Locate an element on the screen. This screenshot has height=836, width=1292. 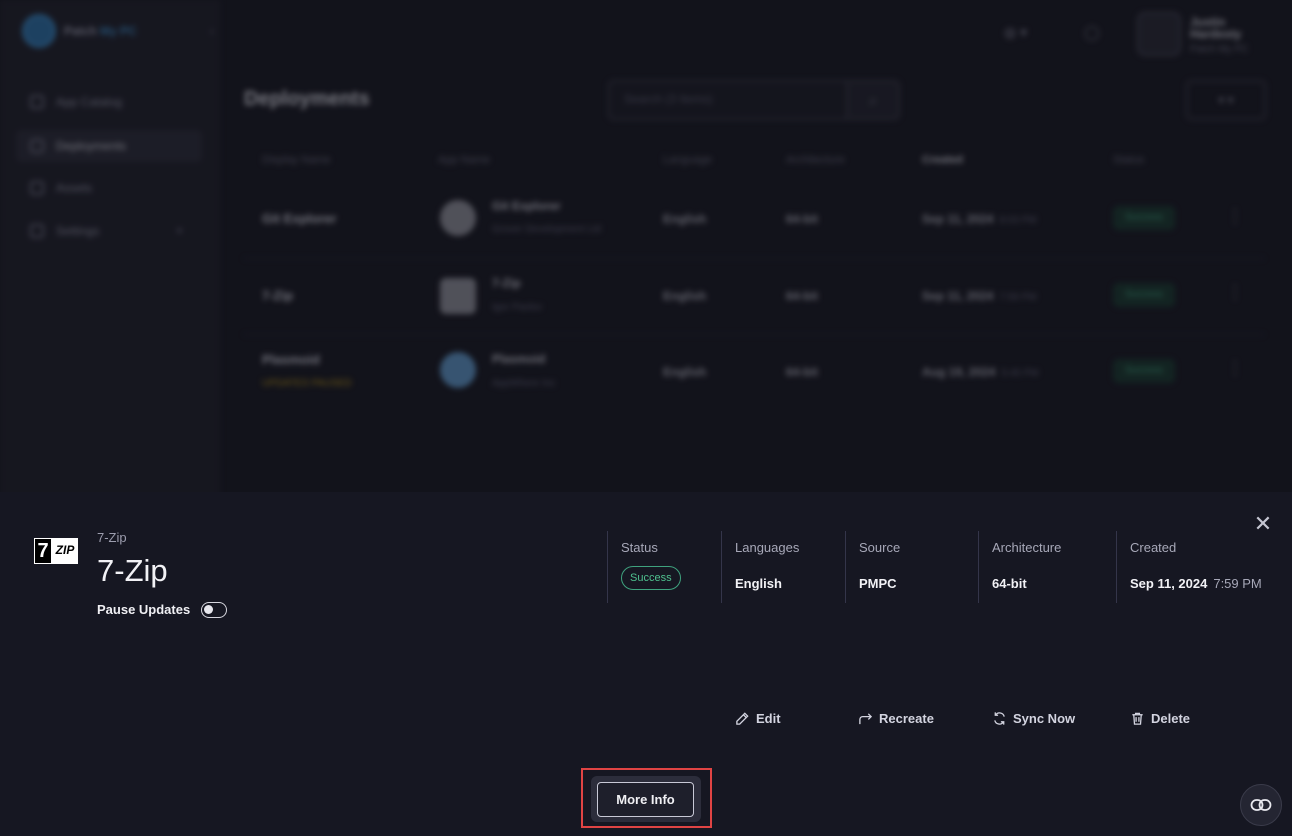
recreate-button: Recreate is located at coordinates (896, 718).